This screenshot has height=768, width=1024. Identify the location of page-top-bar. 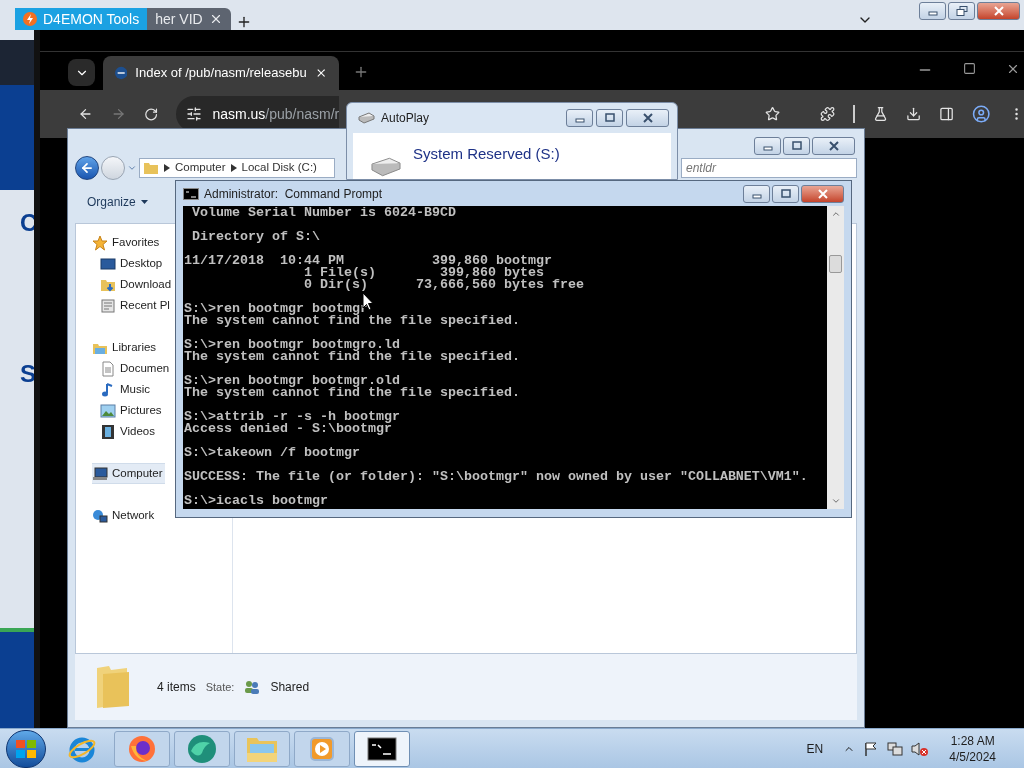
(17, 62).